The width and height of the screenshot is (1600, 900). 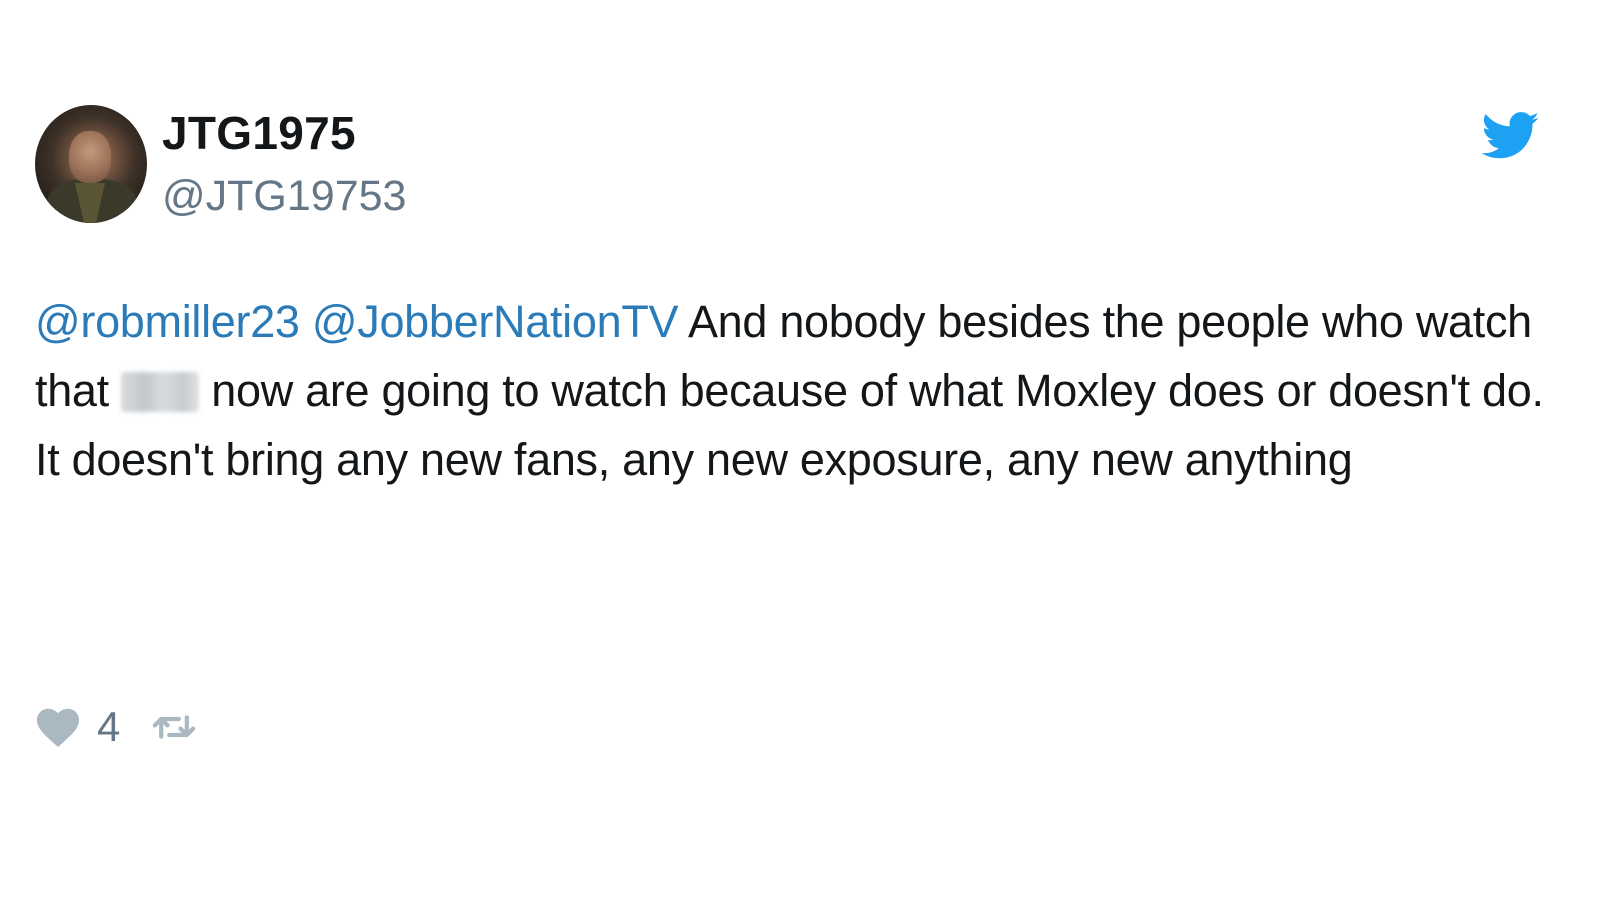 What do you see at coordinates (58, 727) in the screenshot?
I see `heart-icon` at bounding box center [58, 727].